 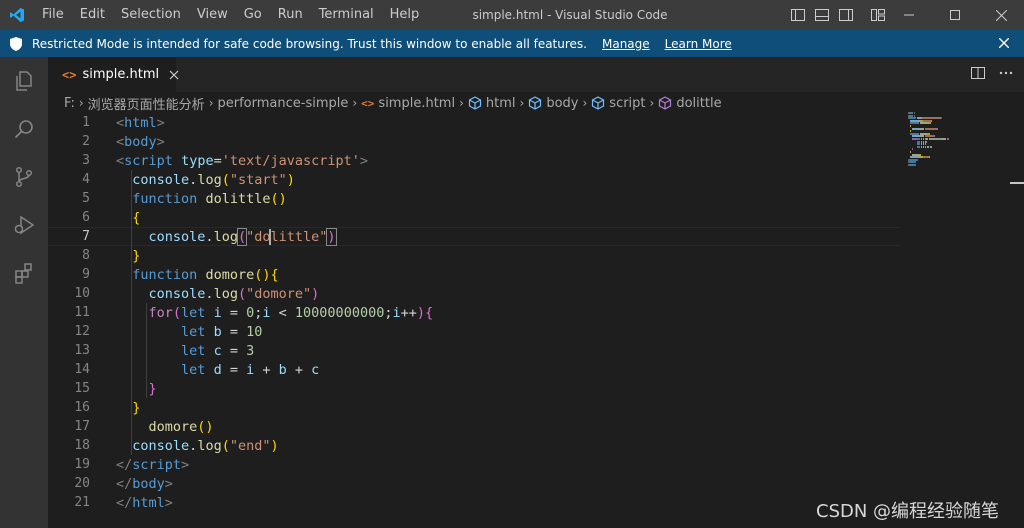 I want to click on code-text: let c = 3, so click(x=185, y=351).